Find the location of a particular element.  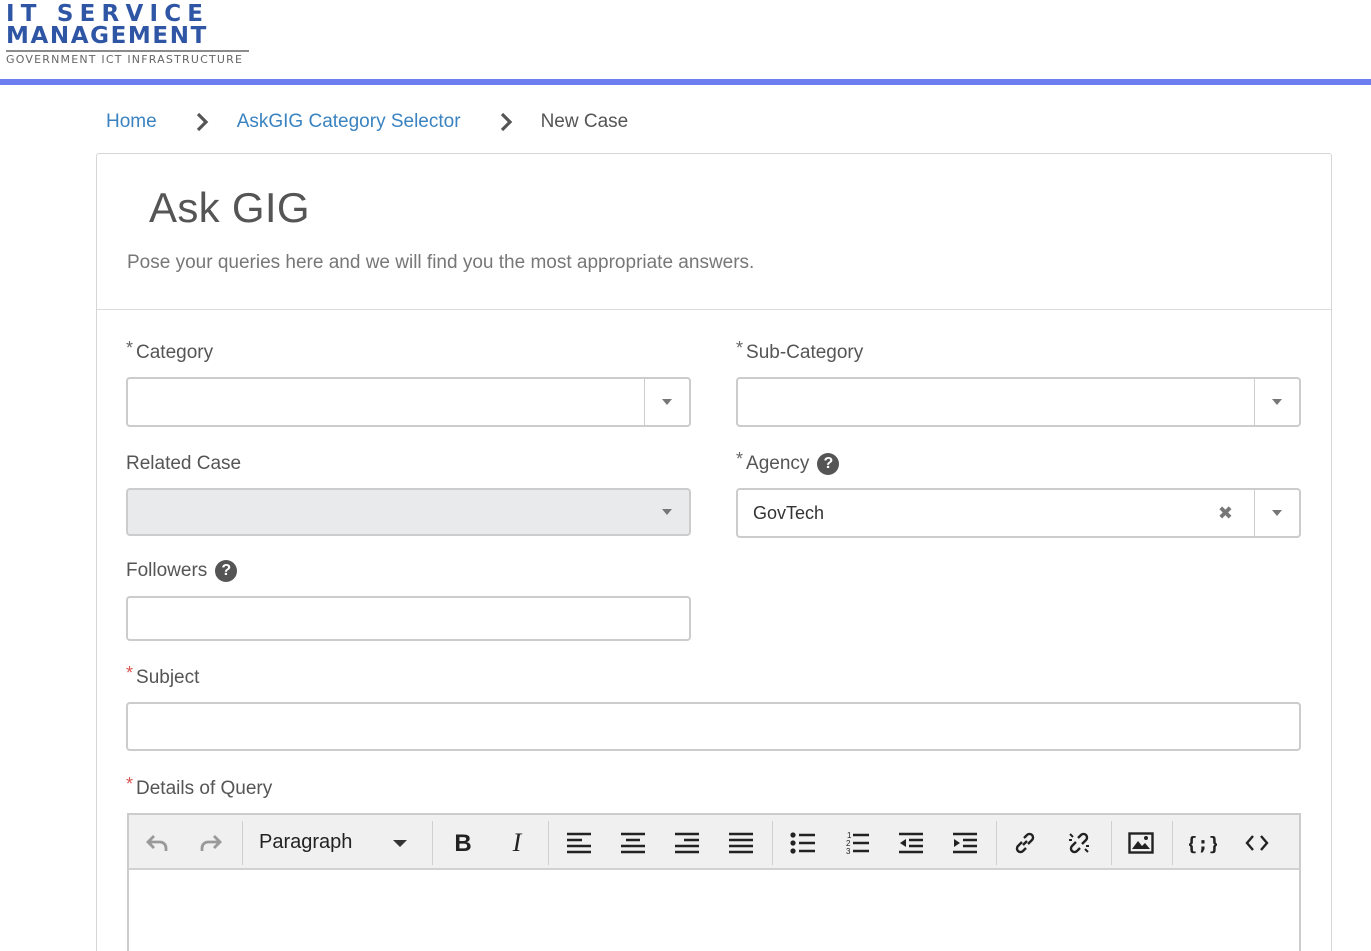

subject-label: * Subject is located at coordinates (163, 676).